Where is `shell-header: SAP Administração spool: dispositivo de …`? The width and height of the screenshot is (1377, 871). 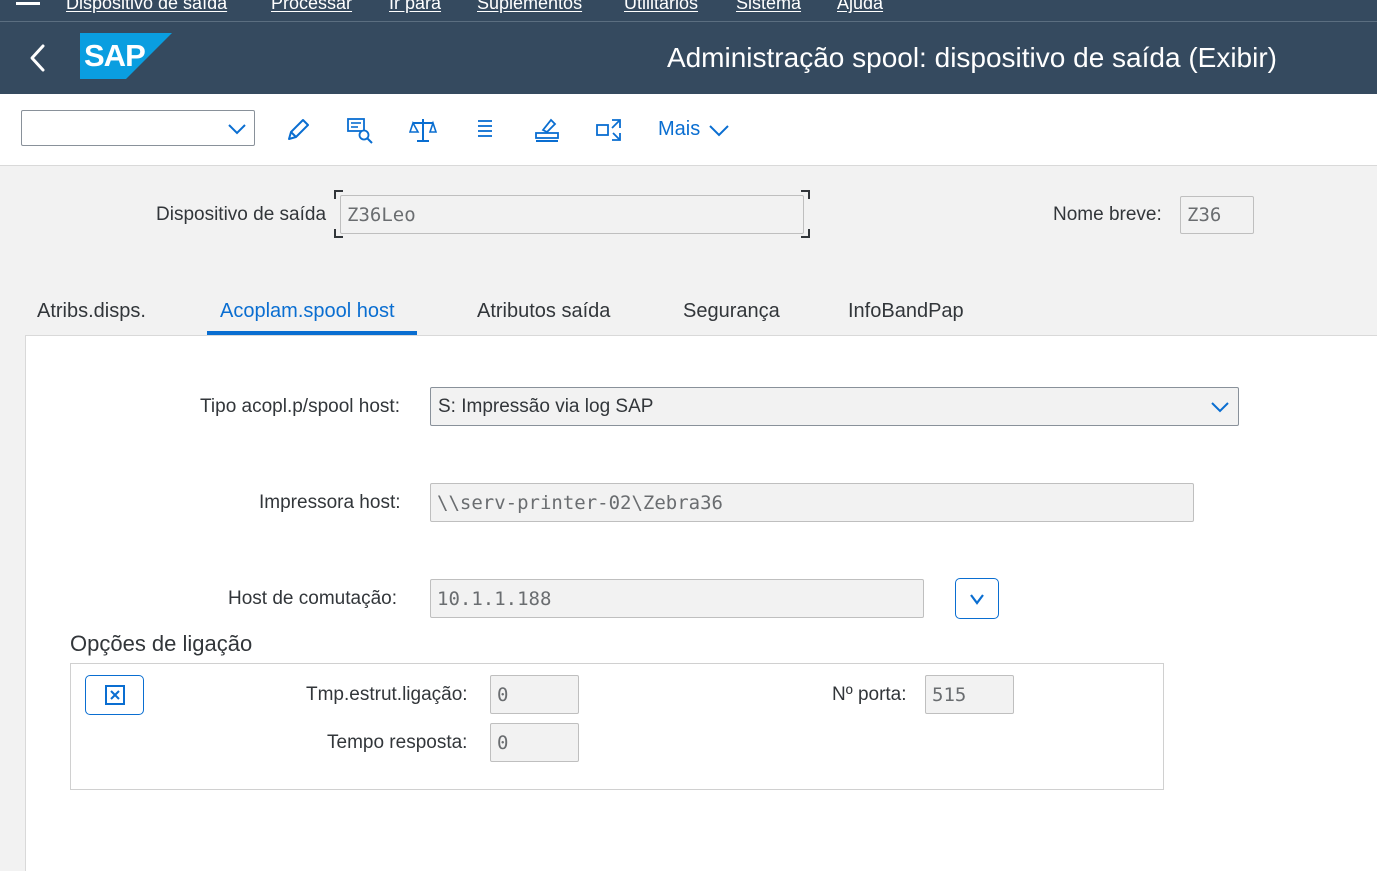 shell-header: SAP Administração spool: dispositivo de … is located at coordinates (688, 58).